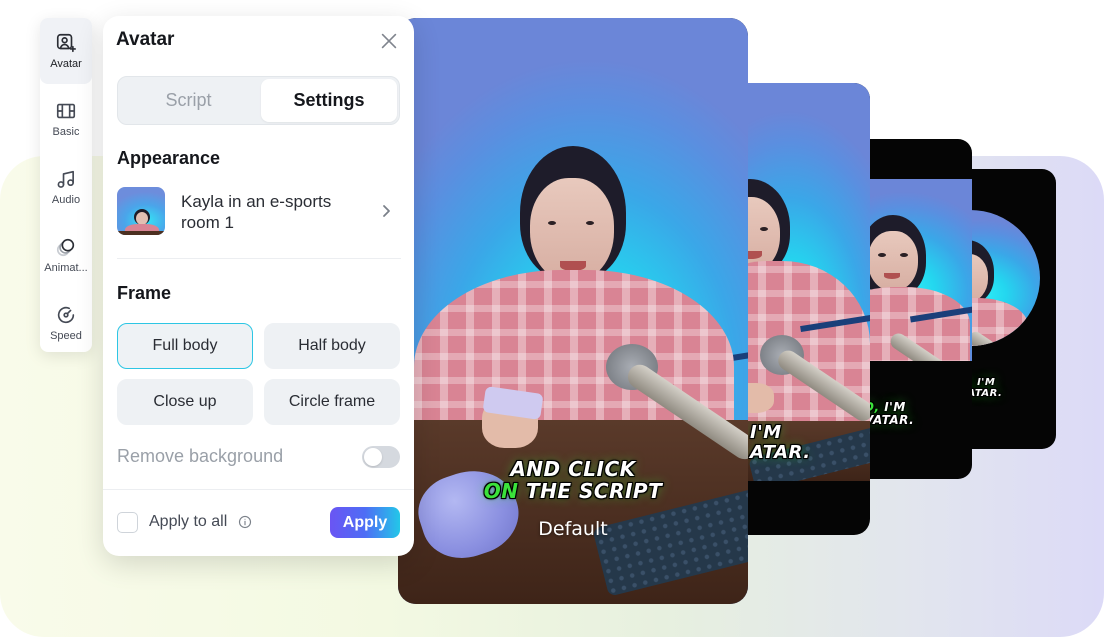  What do you see at coordinates (573, 529) in the screenshot?
I see `frame-style-label: Default` at bounding box center [573, 529].